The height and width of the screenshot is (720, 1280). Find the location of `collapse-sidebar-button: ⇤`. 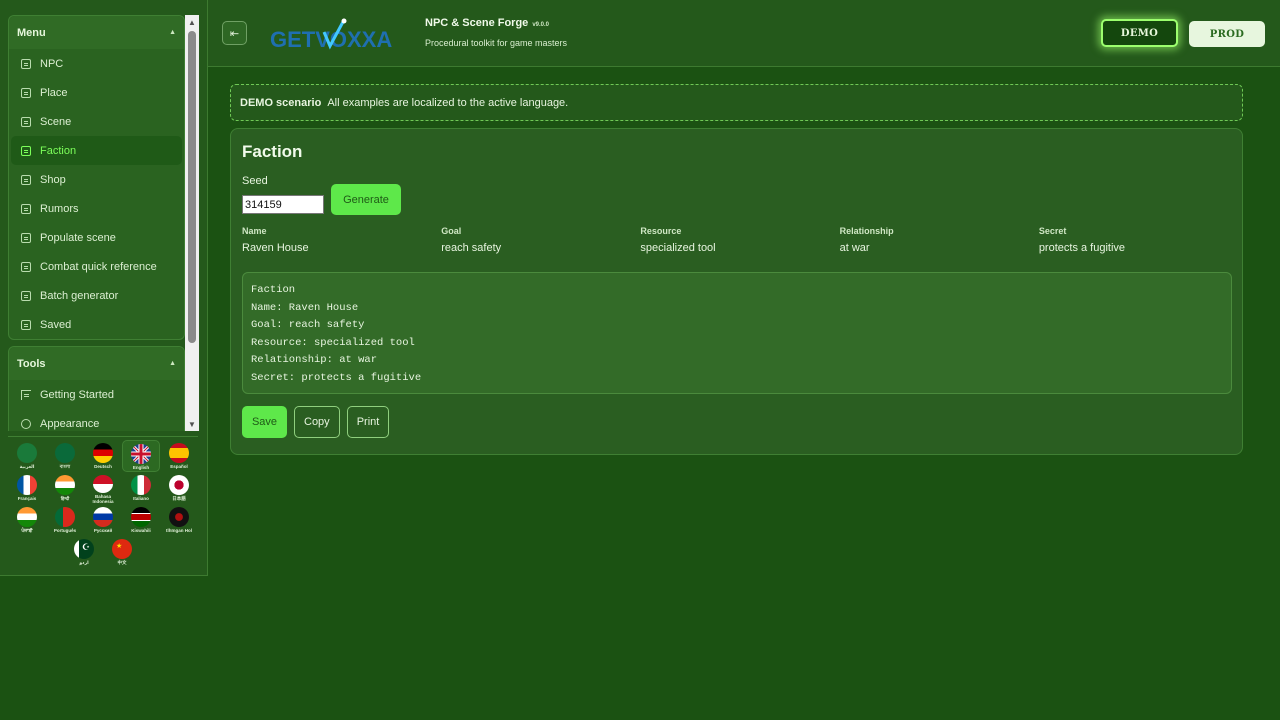

collapse-sidebar-button: ⇤ is located at coordinates (234, 33).